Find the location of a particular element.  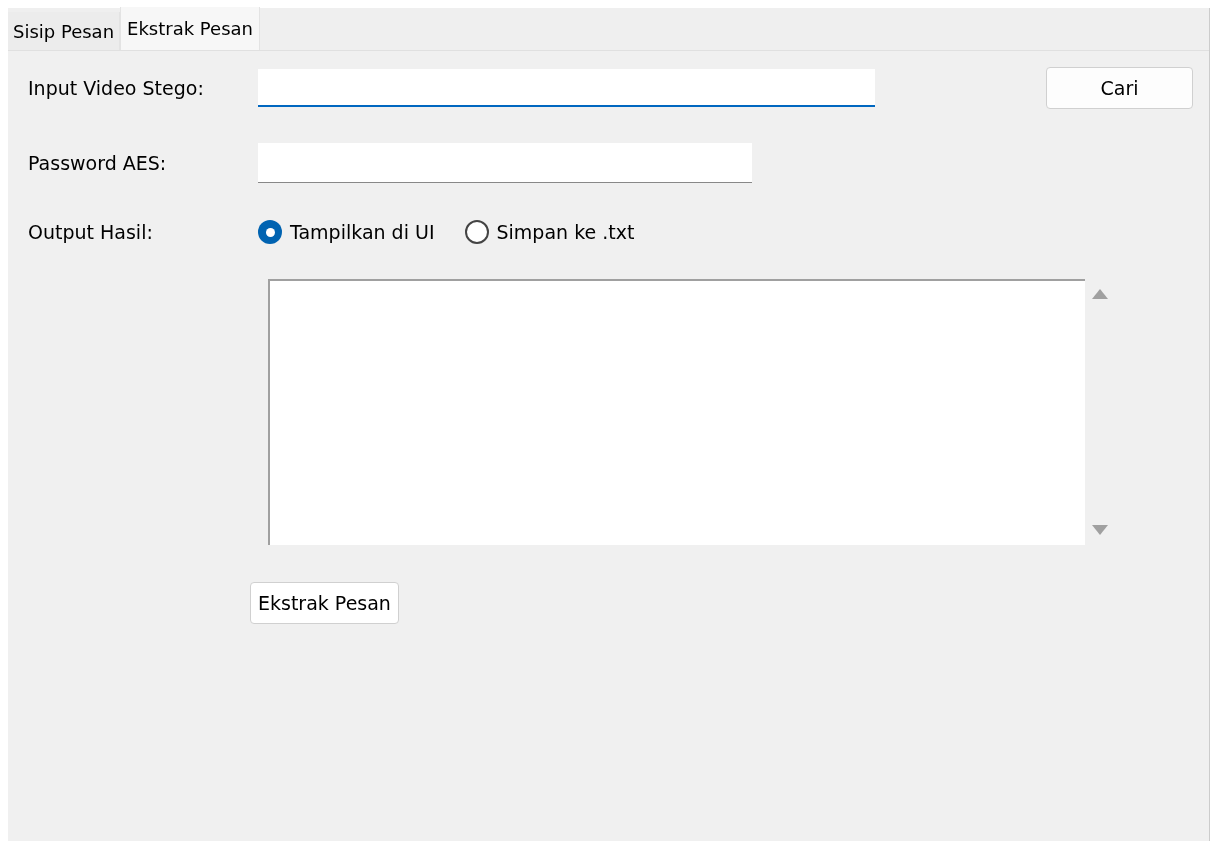

field-label: Input Video Stego: is located at coordinates (116, 88).